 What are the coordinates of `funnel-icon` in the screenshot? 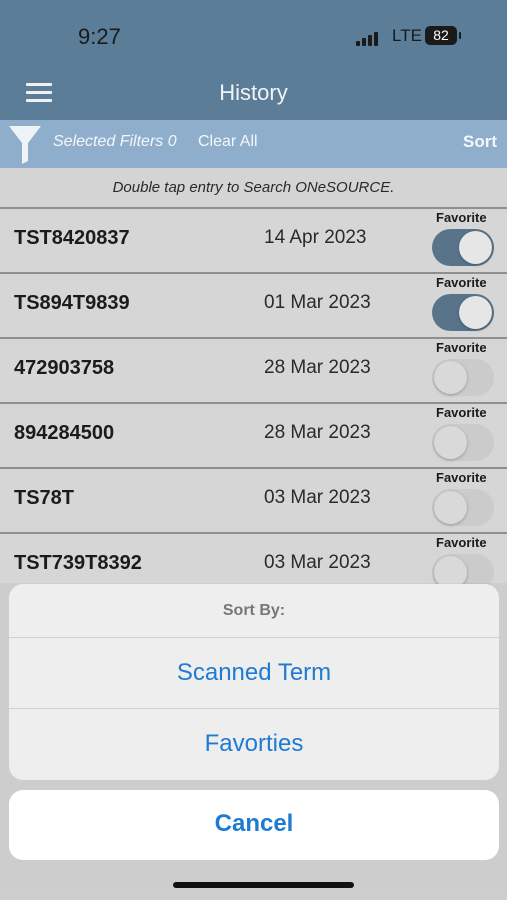 It's located at (25, 144).